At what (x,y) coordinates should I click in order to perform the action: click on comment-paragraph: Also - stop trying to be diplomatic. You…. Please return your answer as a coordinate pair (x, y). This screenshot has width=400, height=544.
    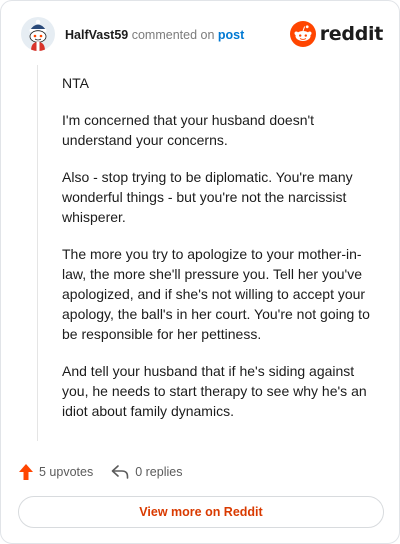
    Looking at the image, I should click on (207, 197).